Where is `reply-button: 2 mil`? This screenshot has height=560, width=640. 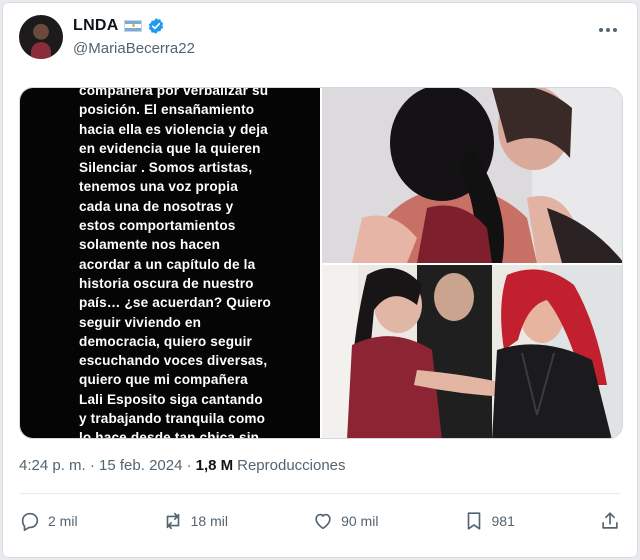 reply-button: 2 mil is located at coordinates (48, 521).